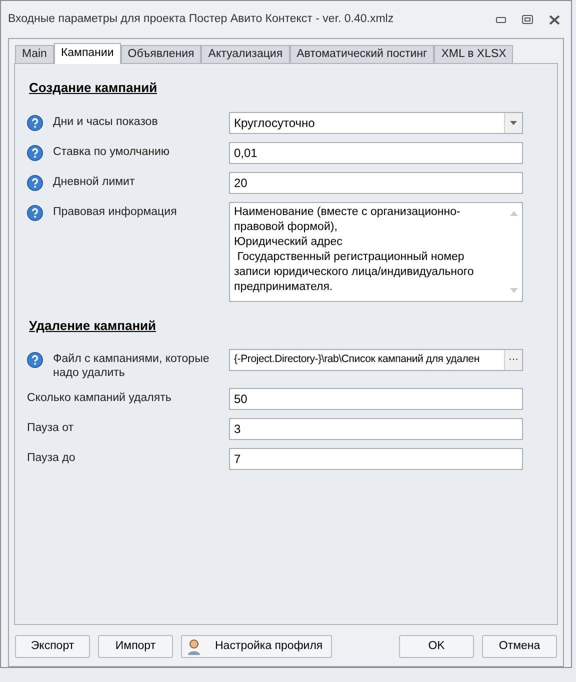  What do you see at coordinates (161, 54) in the screenshot?
I see `tab: Объявления` at bounding box center [161, 54].